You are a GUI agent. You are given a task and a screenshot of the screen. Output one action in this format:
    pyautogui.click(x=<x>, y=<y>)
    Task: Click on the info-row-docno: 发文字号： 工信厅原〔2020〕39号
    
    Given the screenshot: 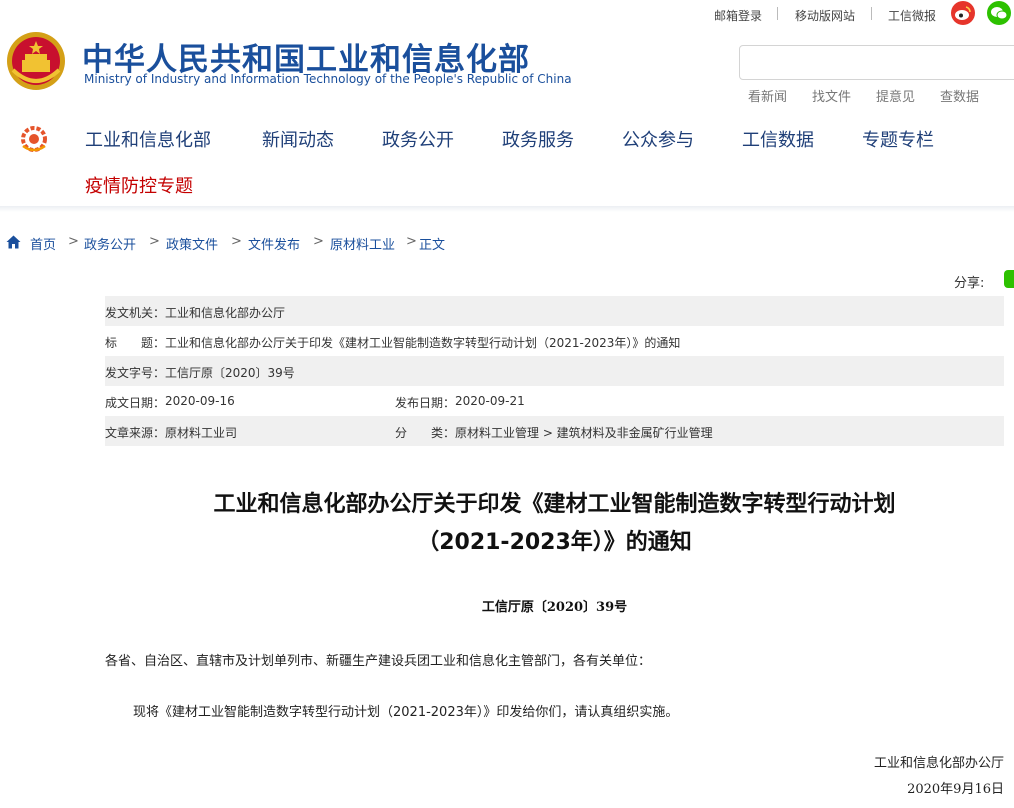 What is the action you would take?
    pyautogui.click(x=554, y=371)
    